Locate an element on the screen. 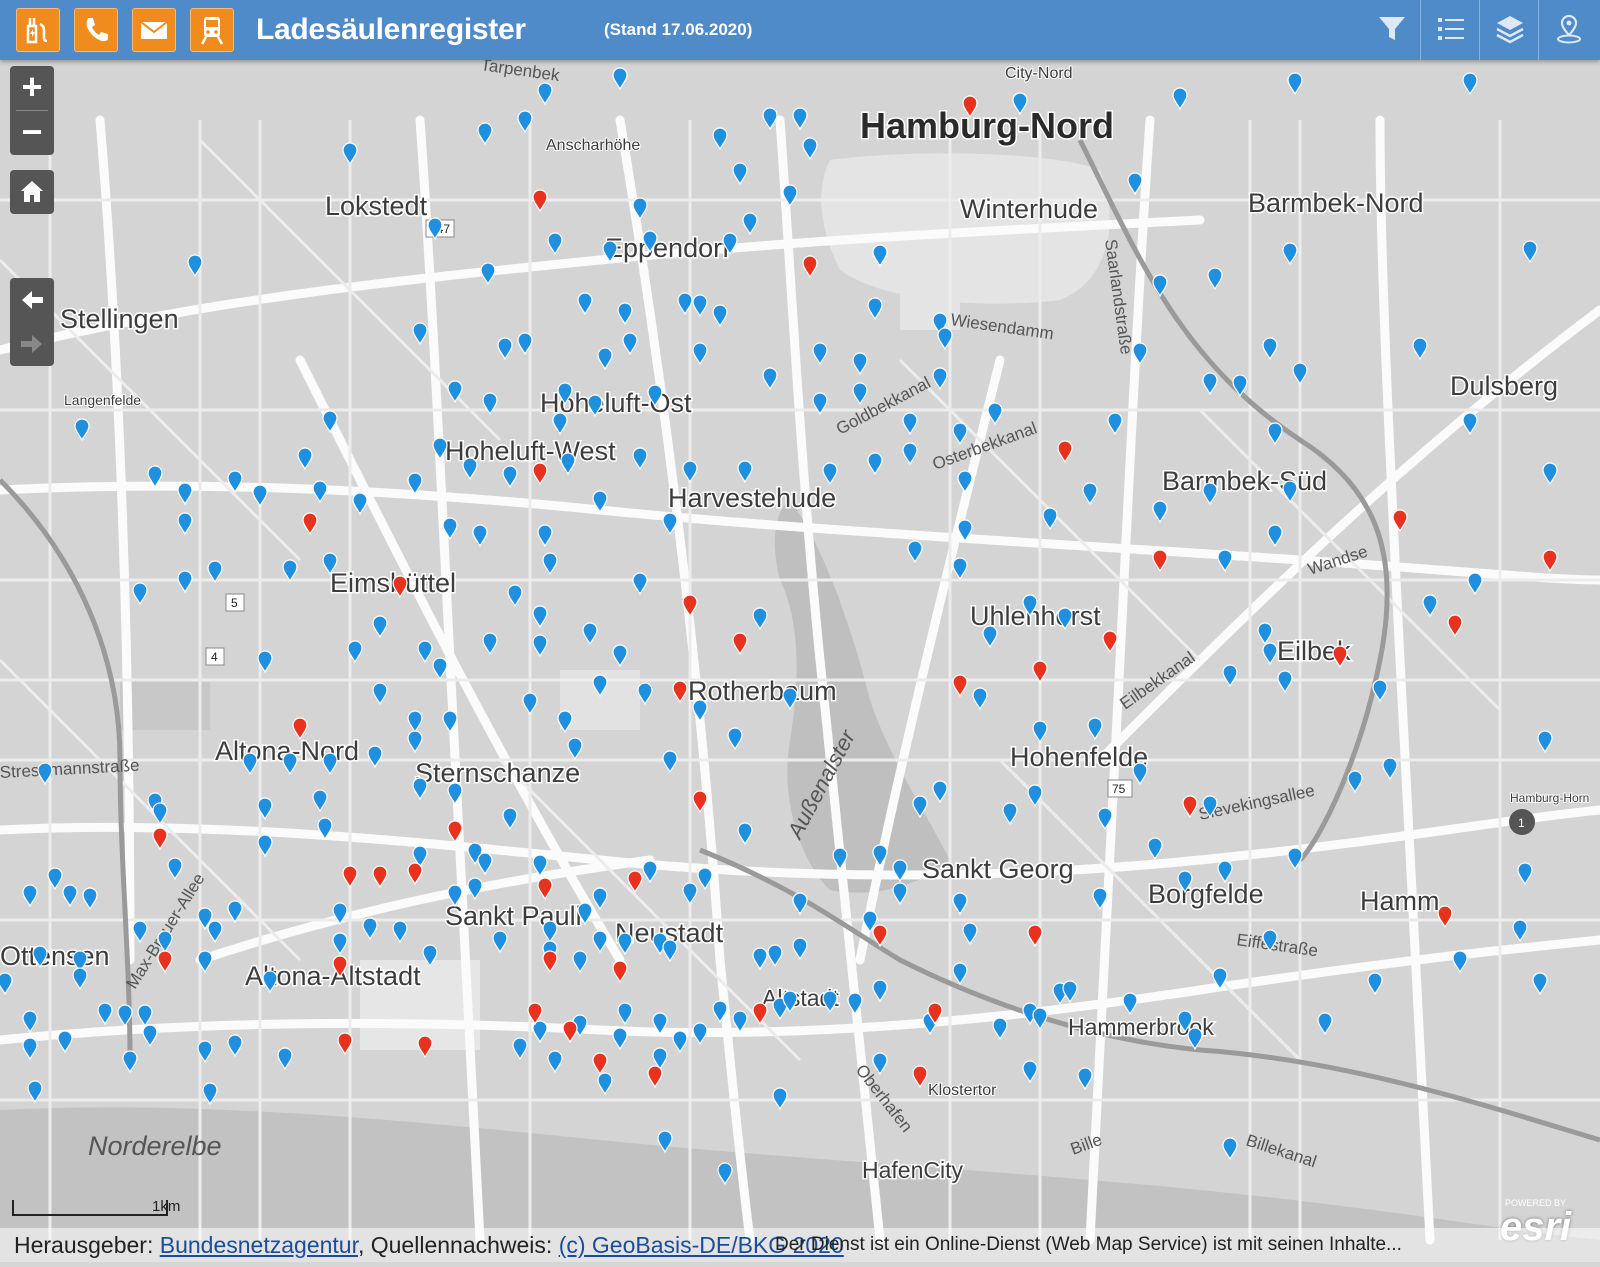 Image resolution: width=1600 pixels, height=1267 pixels. app-title: Ladesäulenregister is located at coordinates (391, 29).